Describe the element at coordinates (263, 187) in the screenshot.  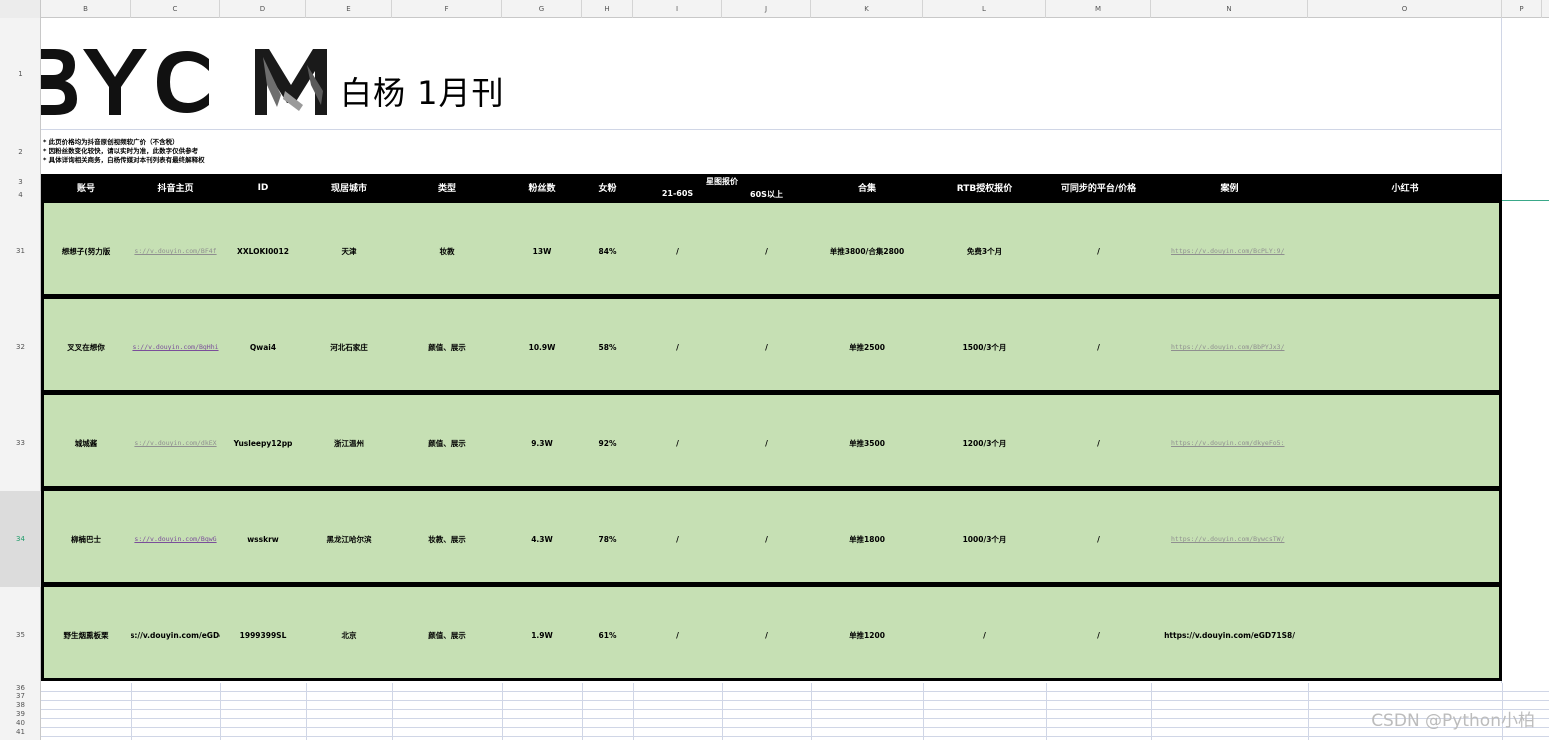
I see `header-id: ID` at that location.